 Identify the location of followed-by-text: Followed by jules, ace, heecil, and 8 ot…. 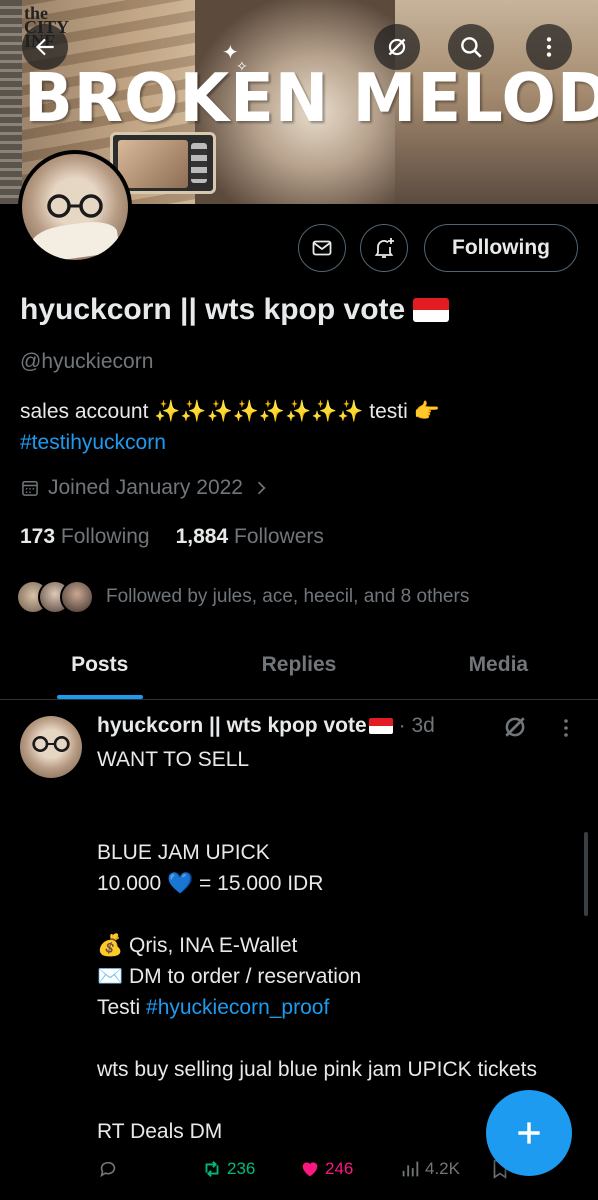
(288, 596).